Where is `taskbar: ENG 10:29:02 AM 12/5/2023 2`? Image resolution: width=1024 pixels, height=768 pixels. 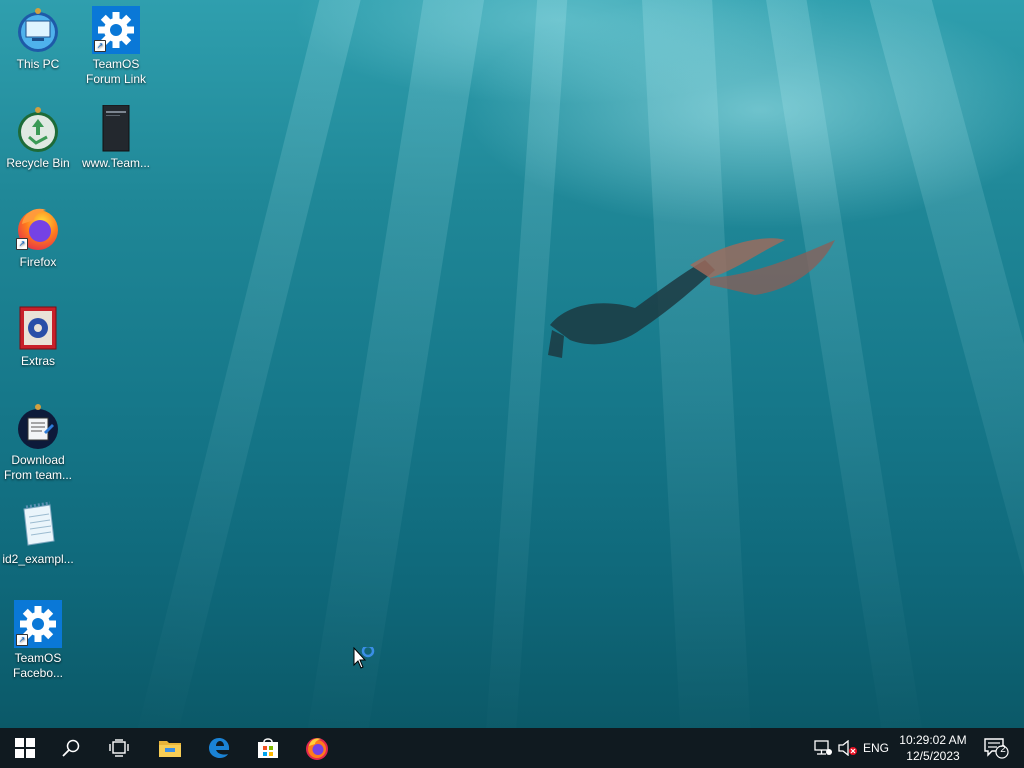
taskbar: ENG 10:29:02 AM 12/5/2023 2 is located at coordinates (512, 748).